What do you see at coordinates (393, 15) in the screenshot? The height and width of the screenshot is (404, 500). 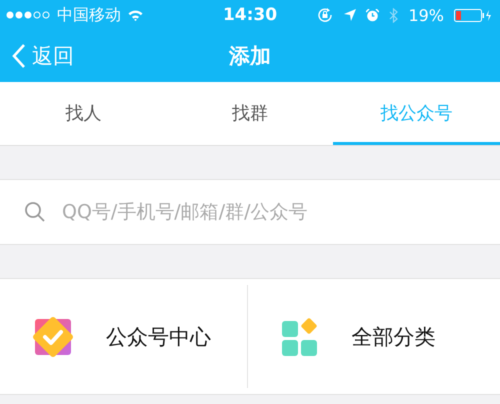 I see `bluetooth-icon` at bounding box center [393, 15].